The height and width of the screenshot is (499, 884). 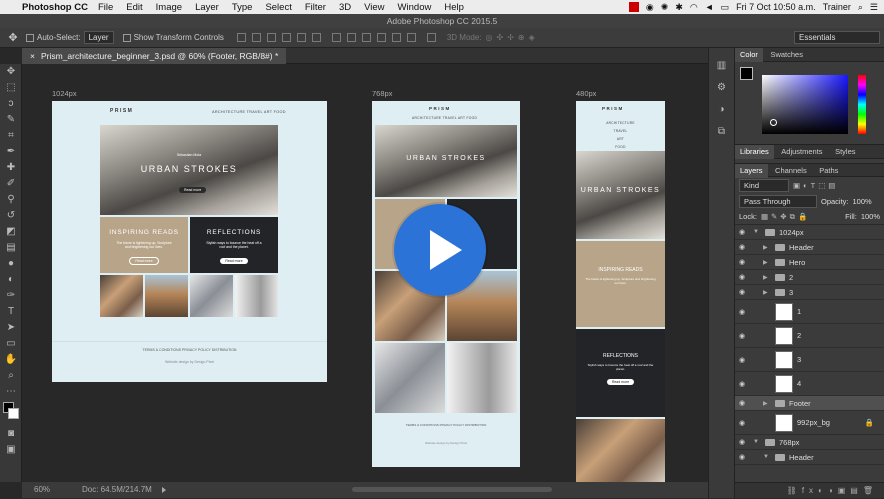 I want to click on tab-paths: Paths, so click(x=828, y=171).